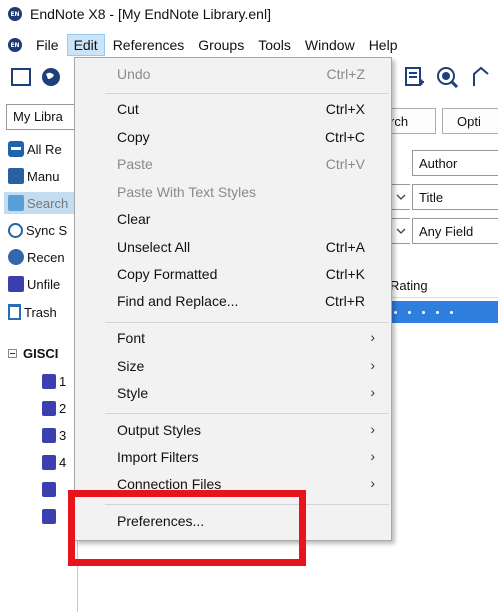 Image resolution: width=498 pixels, height=612 pixels. I want to click on menu-item-label: Output Styles, so click(159, 430).